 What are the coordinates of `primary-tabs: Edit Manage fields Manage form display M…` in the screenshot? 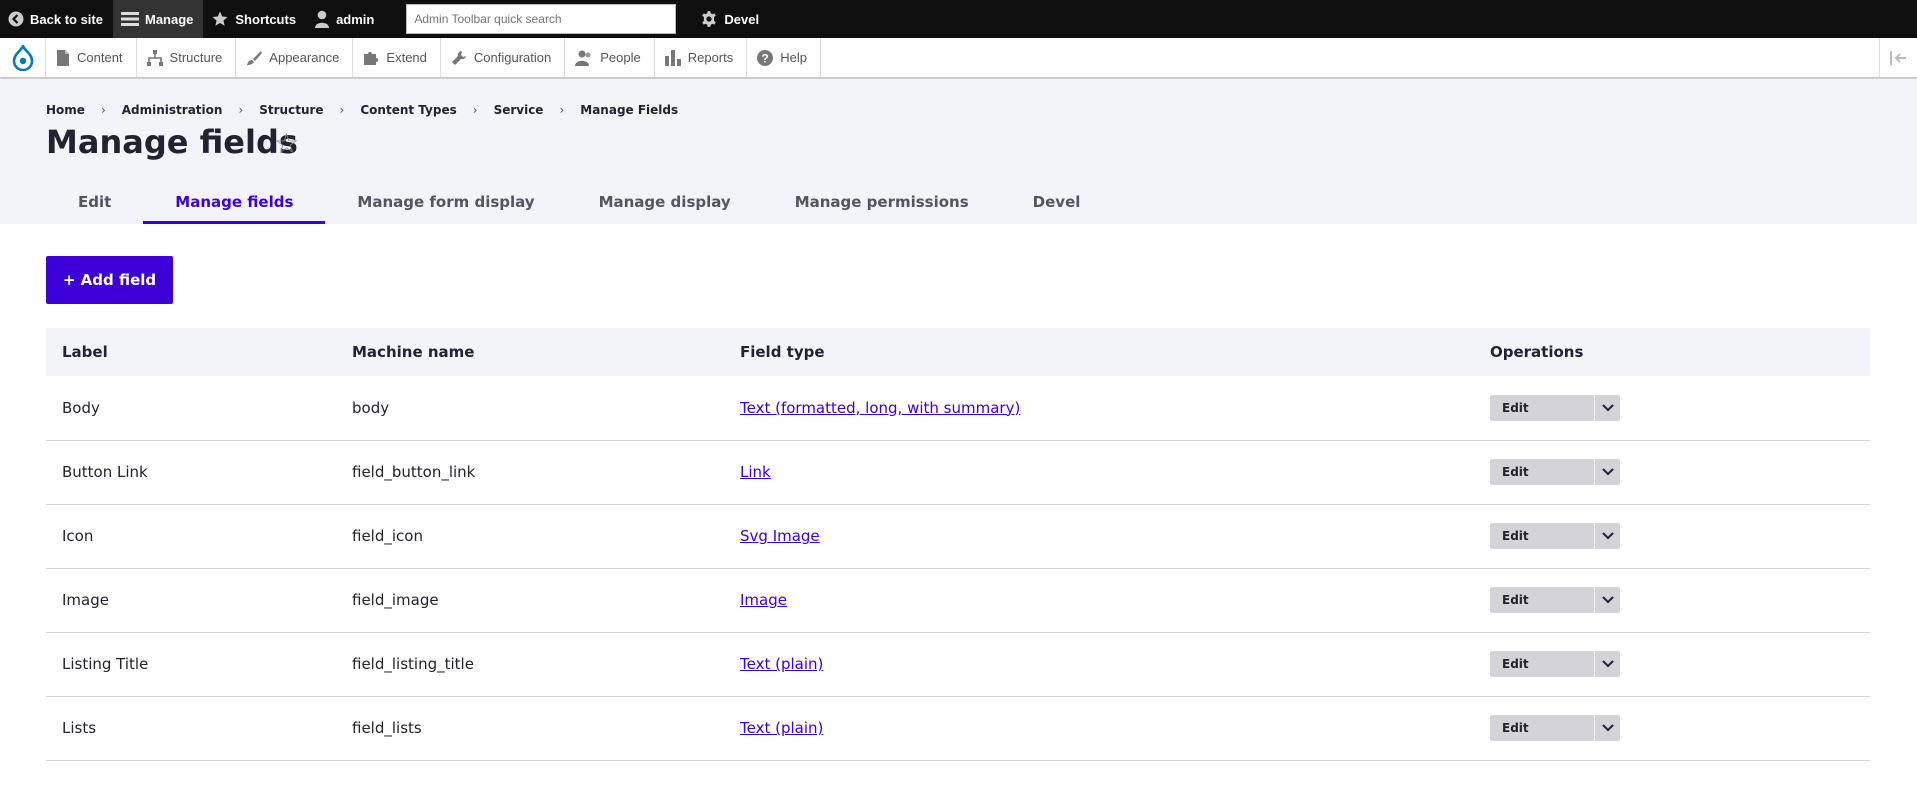 It's located at (579, 201).